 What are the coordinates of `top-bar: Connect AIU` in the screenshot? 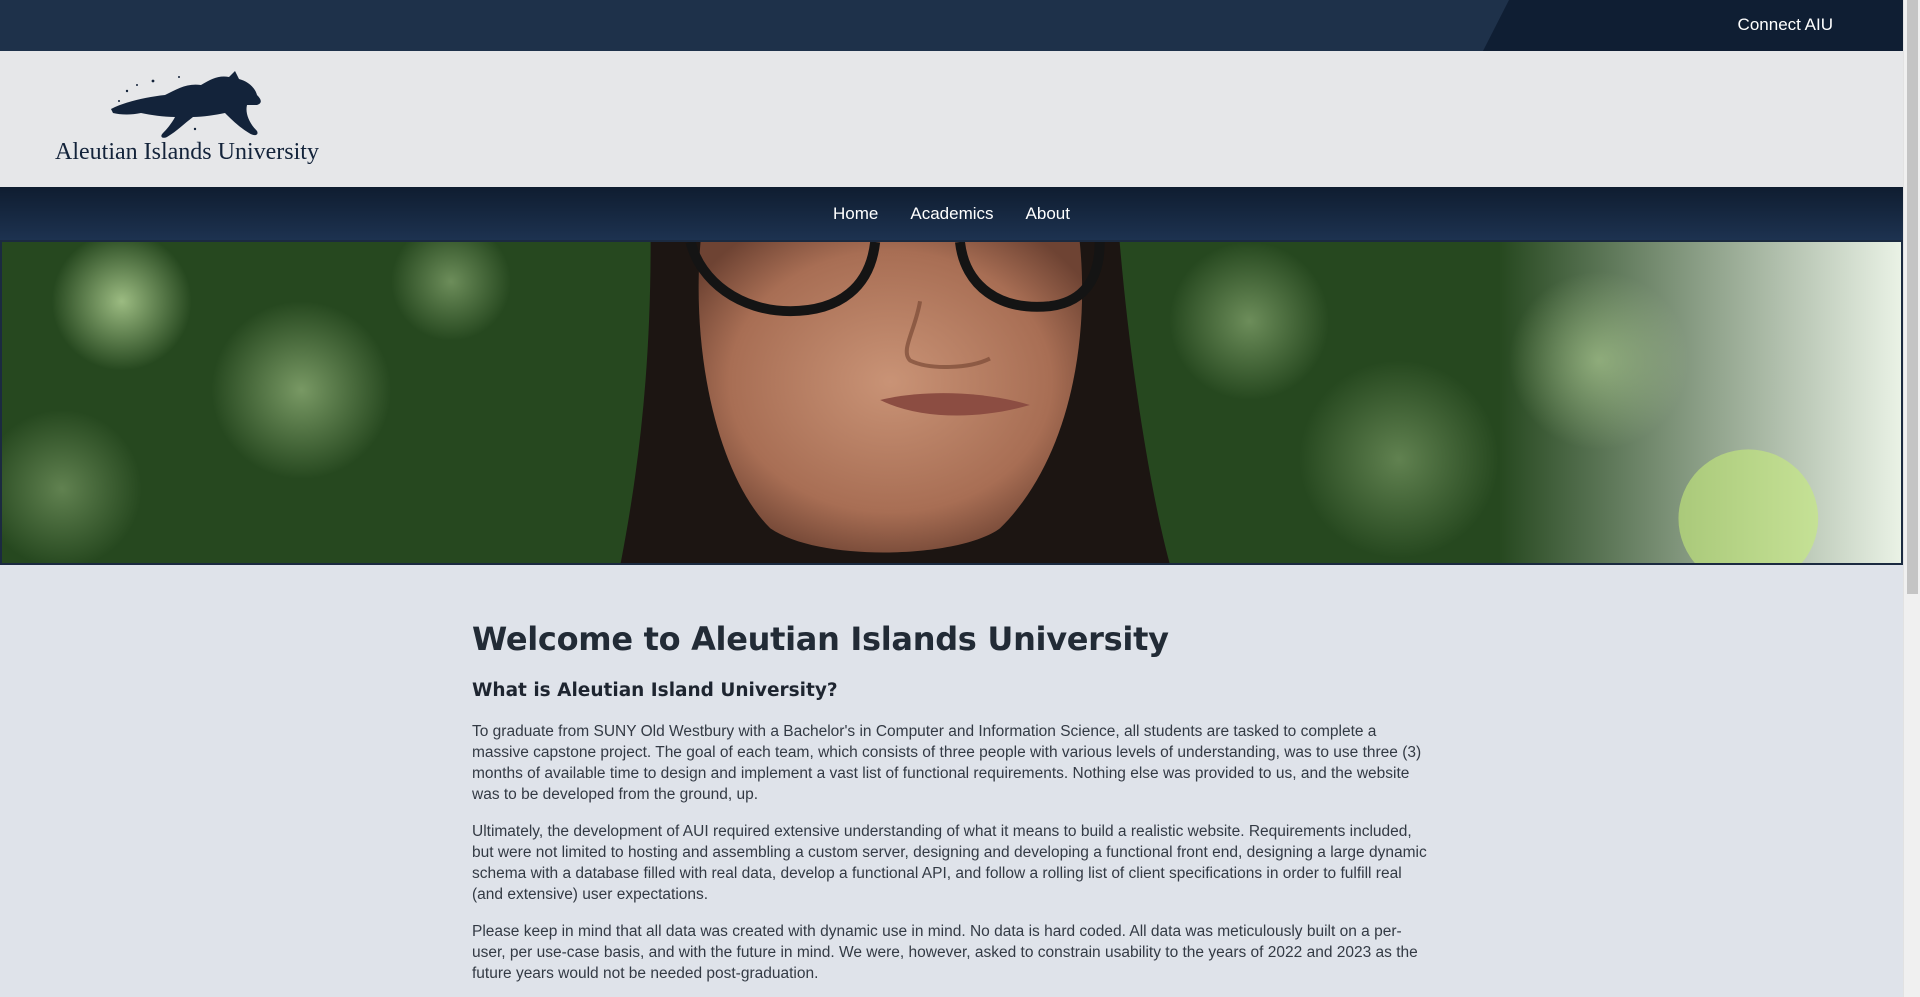 It's located at (951, 25).